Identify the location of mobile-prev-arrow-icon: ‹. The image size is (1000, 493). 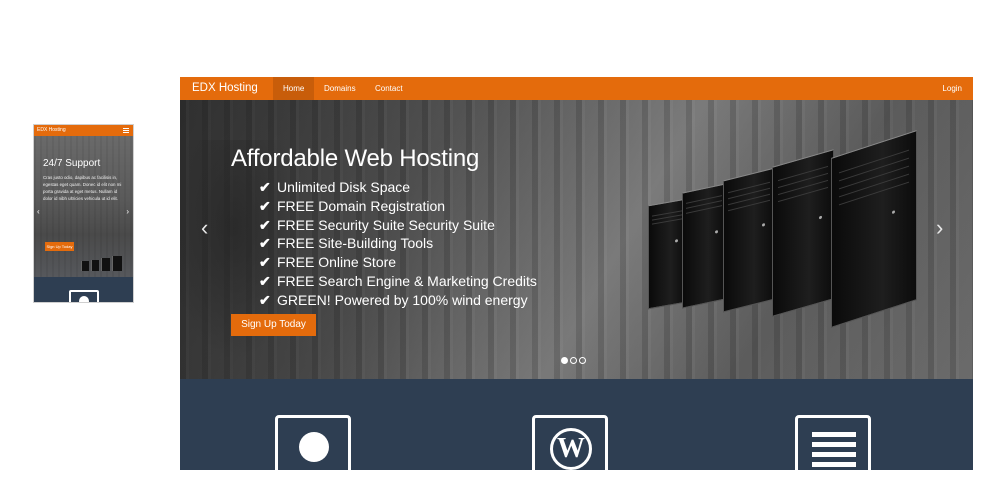
(38, 211).